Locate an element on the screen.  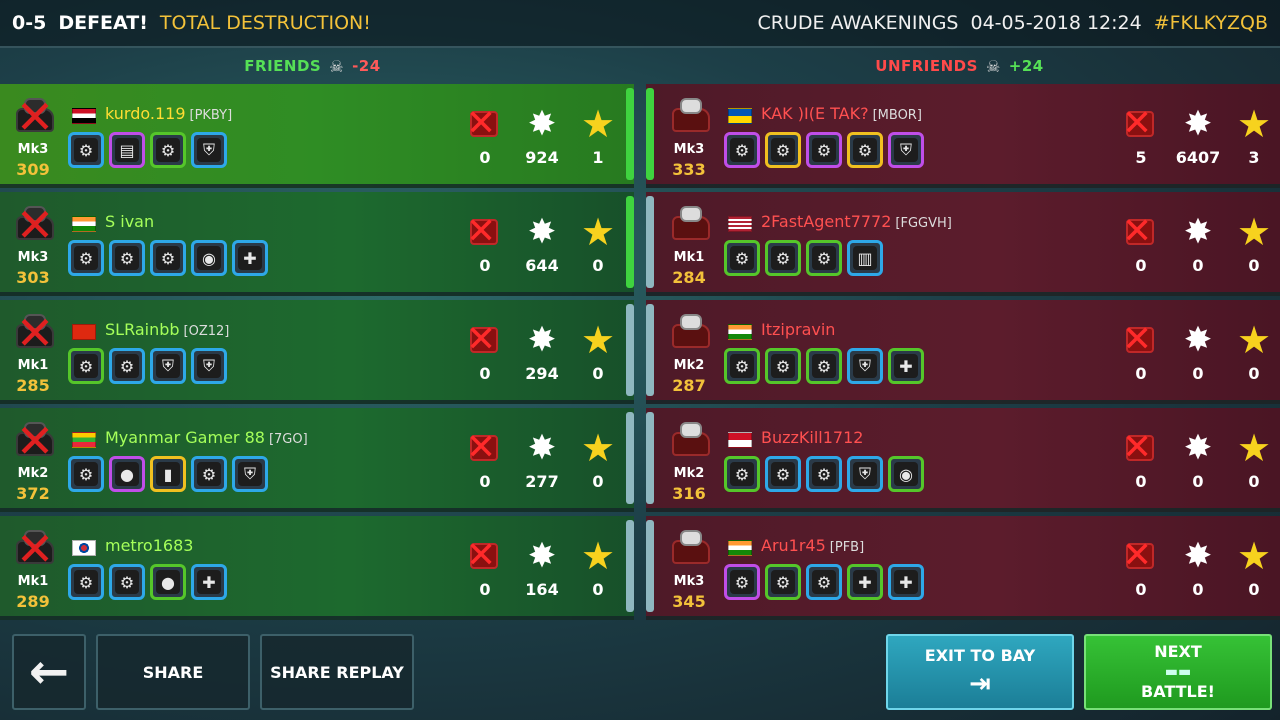
match-result: DEFEAT! is located at coordinates (103, 23).